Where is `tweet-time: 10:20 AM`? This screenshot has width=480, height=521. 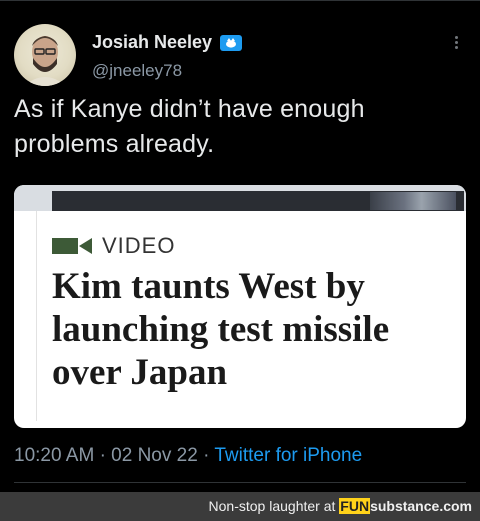
tweet-time: 10:20 AM is located at coordinates (54, 455).